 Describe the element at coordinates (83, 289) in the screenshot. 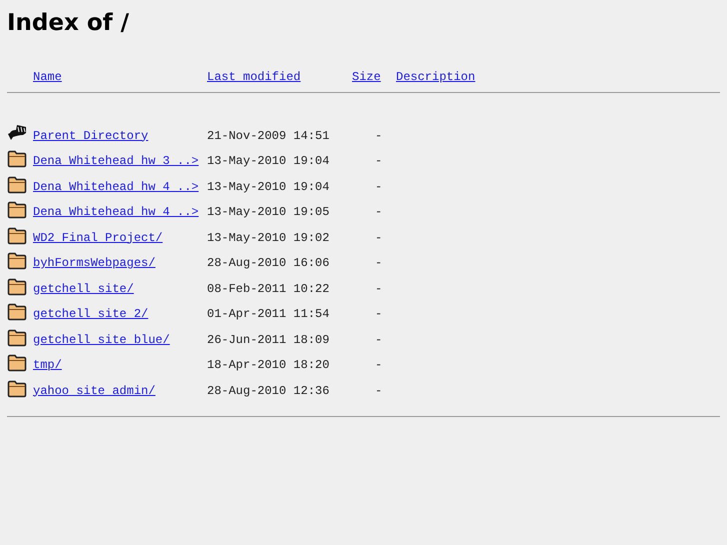

I see `file-link: getchell site/` at that location.